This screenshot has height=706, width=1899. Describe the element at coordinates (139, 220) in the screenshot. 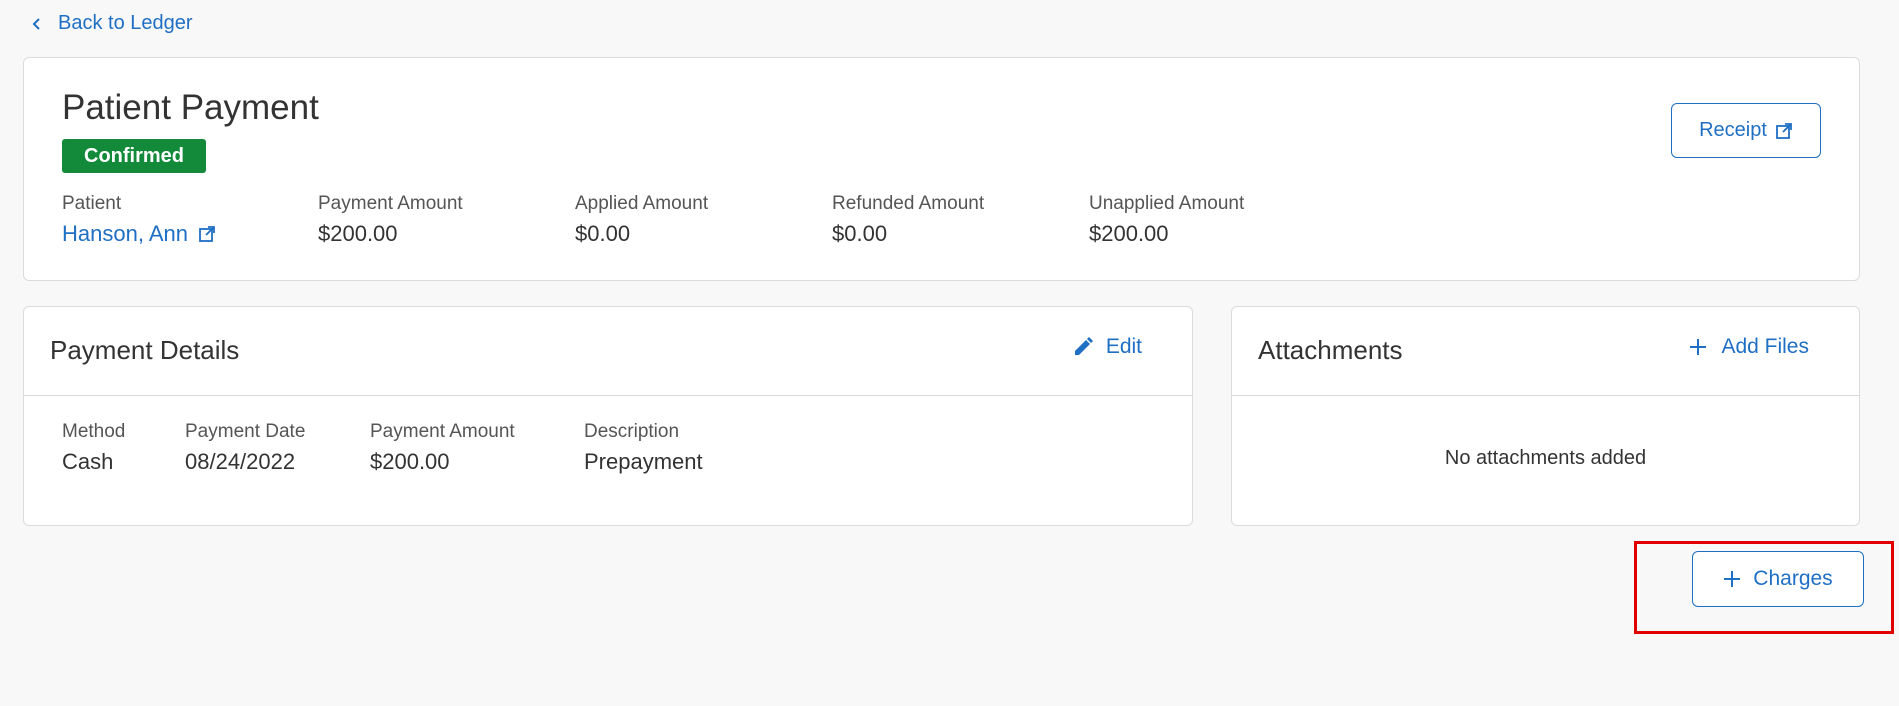

I see `patient-field: Patient Hanson, Ann` at that location.